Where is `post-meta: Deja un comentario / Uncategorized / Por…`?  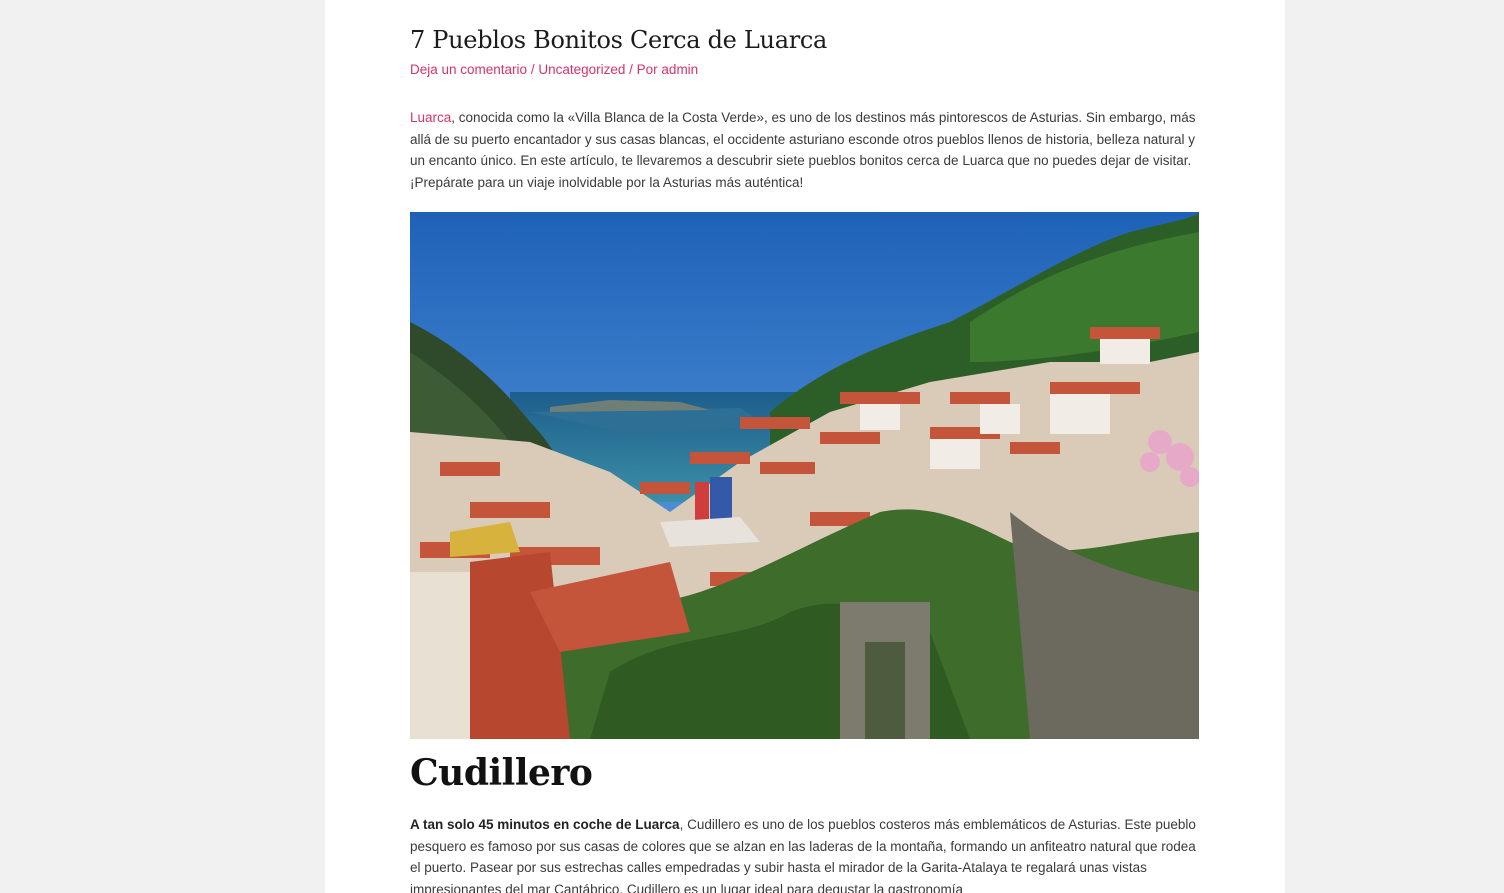 post-meta: Deja un comentario / Uncategorized / Por… is located at coordinates (554, 69).